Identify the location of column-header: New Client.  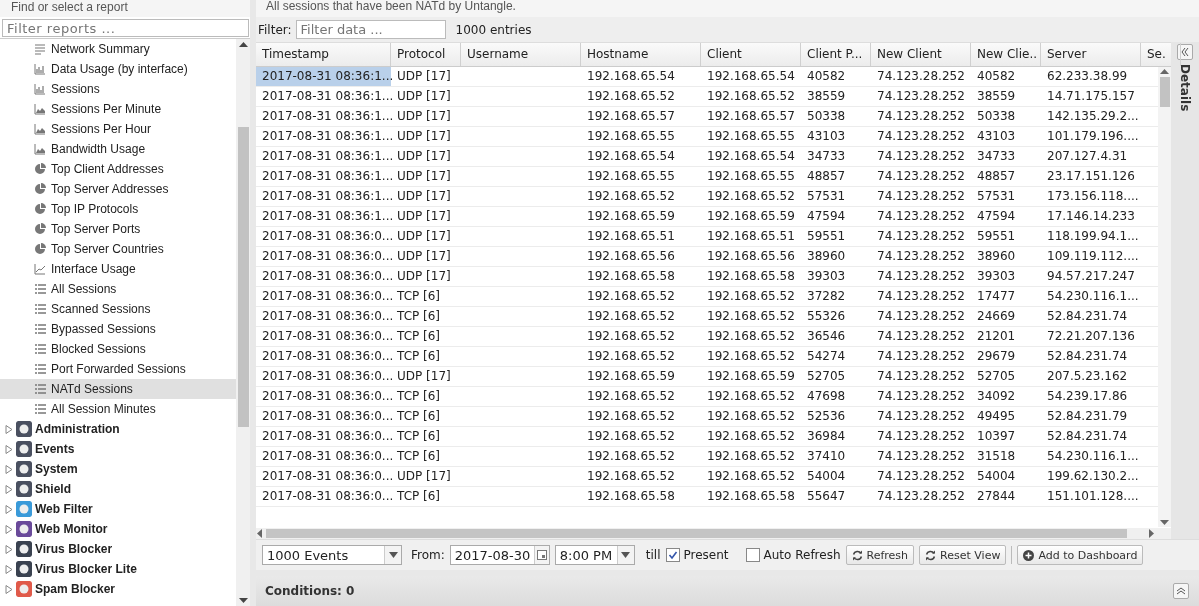
(921, 54).